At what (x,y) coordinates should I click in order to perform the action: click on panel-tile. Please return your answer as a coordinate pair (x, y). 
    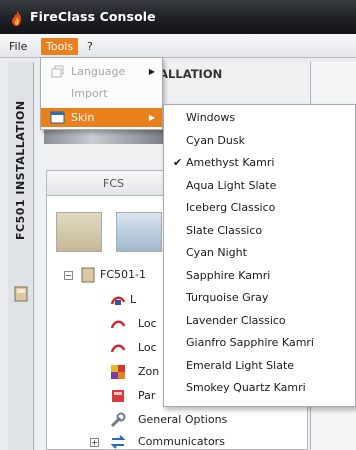
    Looking at the image, I should click on (79, 232).